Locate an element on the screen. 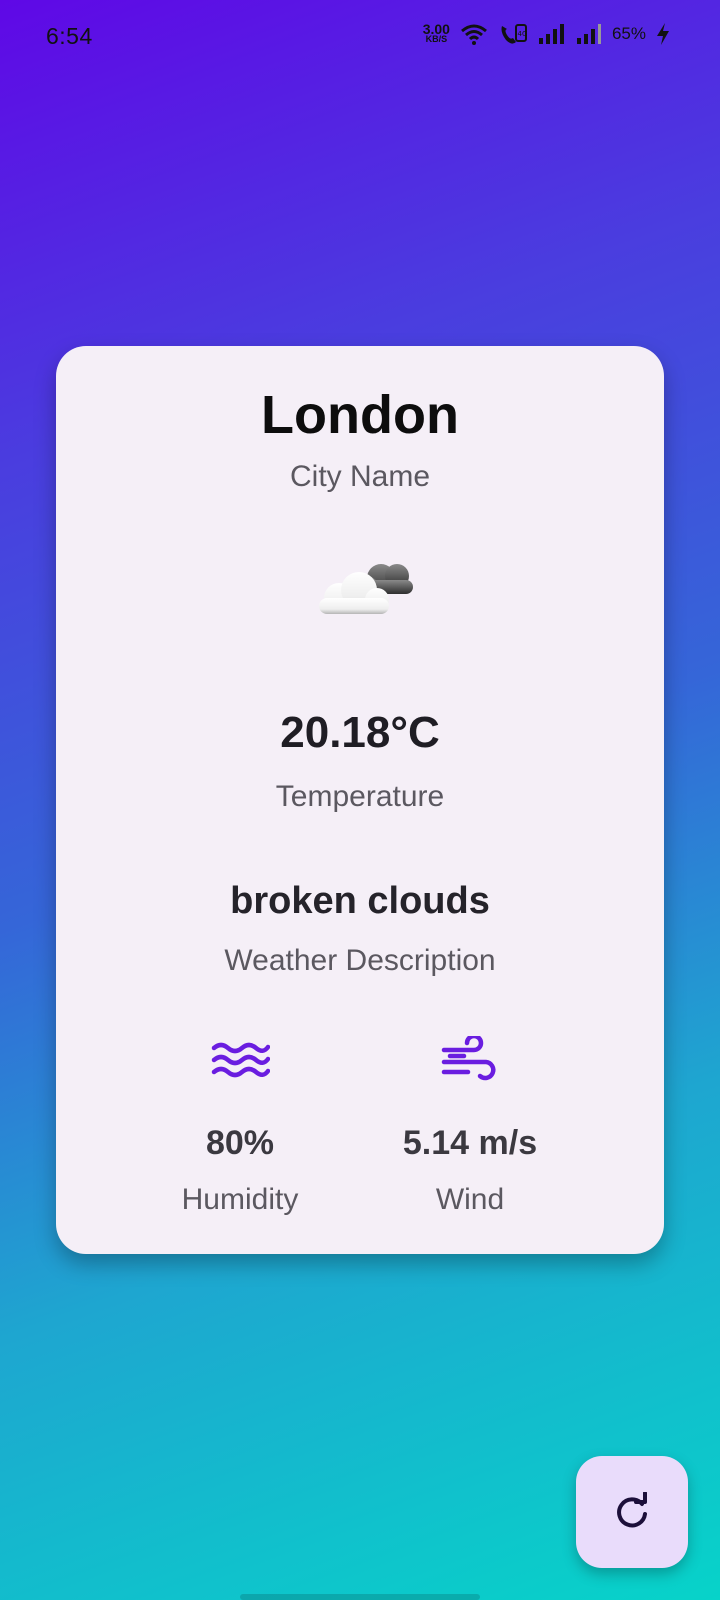  temperature-label: Temperature is located at coordinates (360, 796).